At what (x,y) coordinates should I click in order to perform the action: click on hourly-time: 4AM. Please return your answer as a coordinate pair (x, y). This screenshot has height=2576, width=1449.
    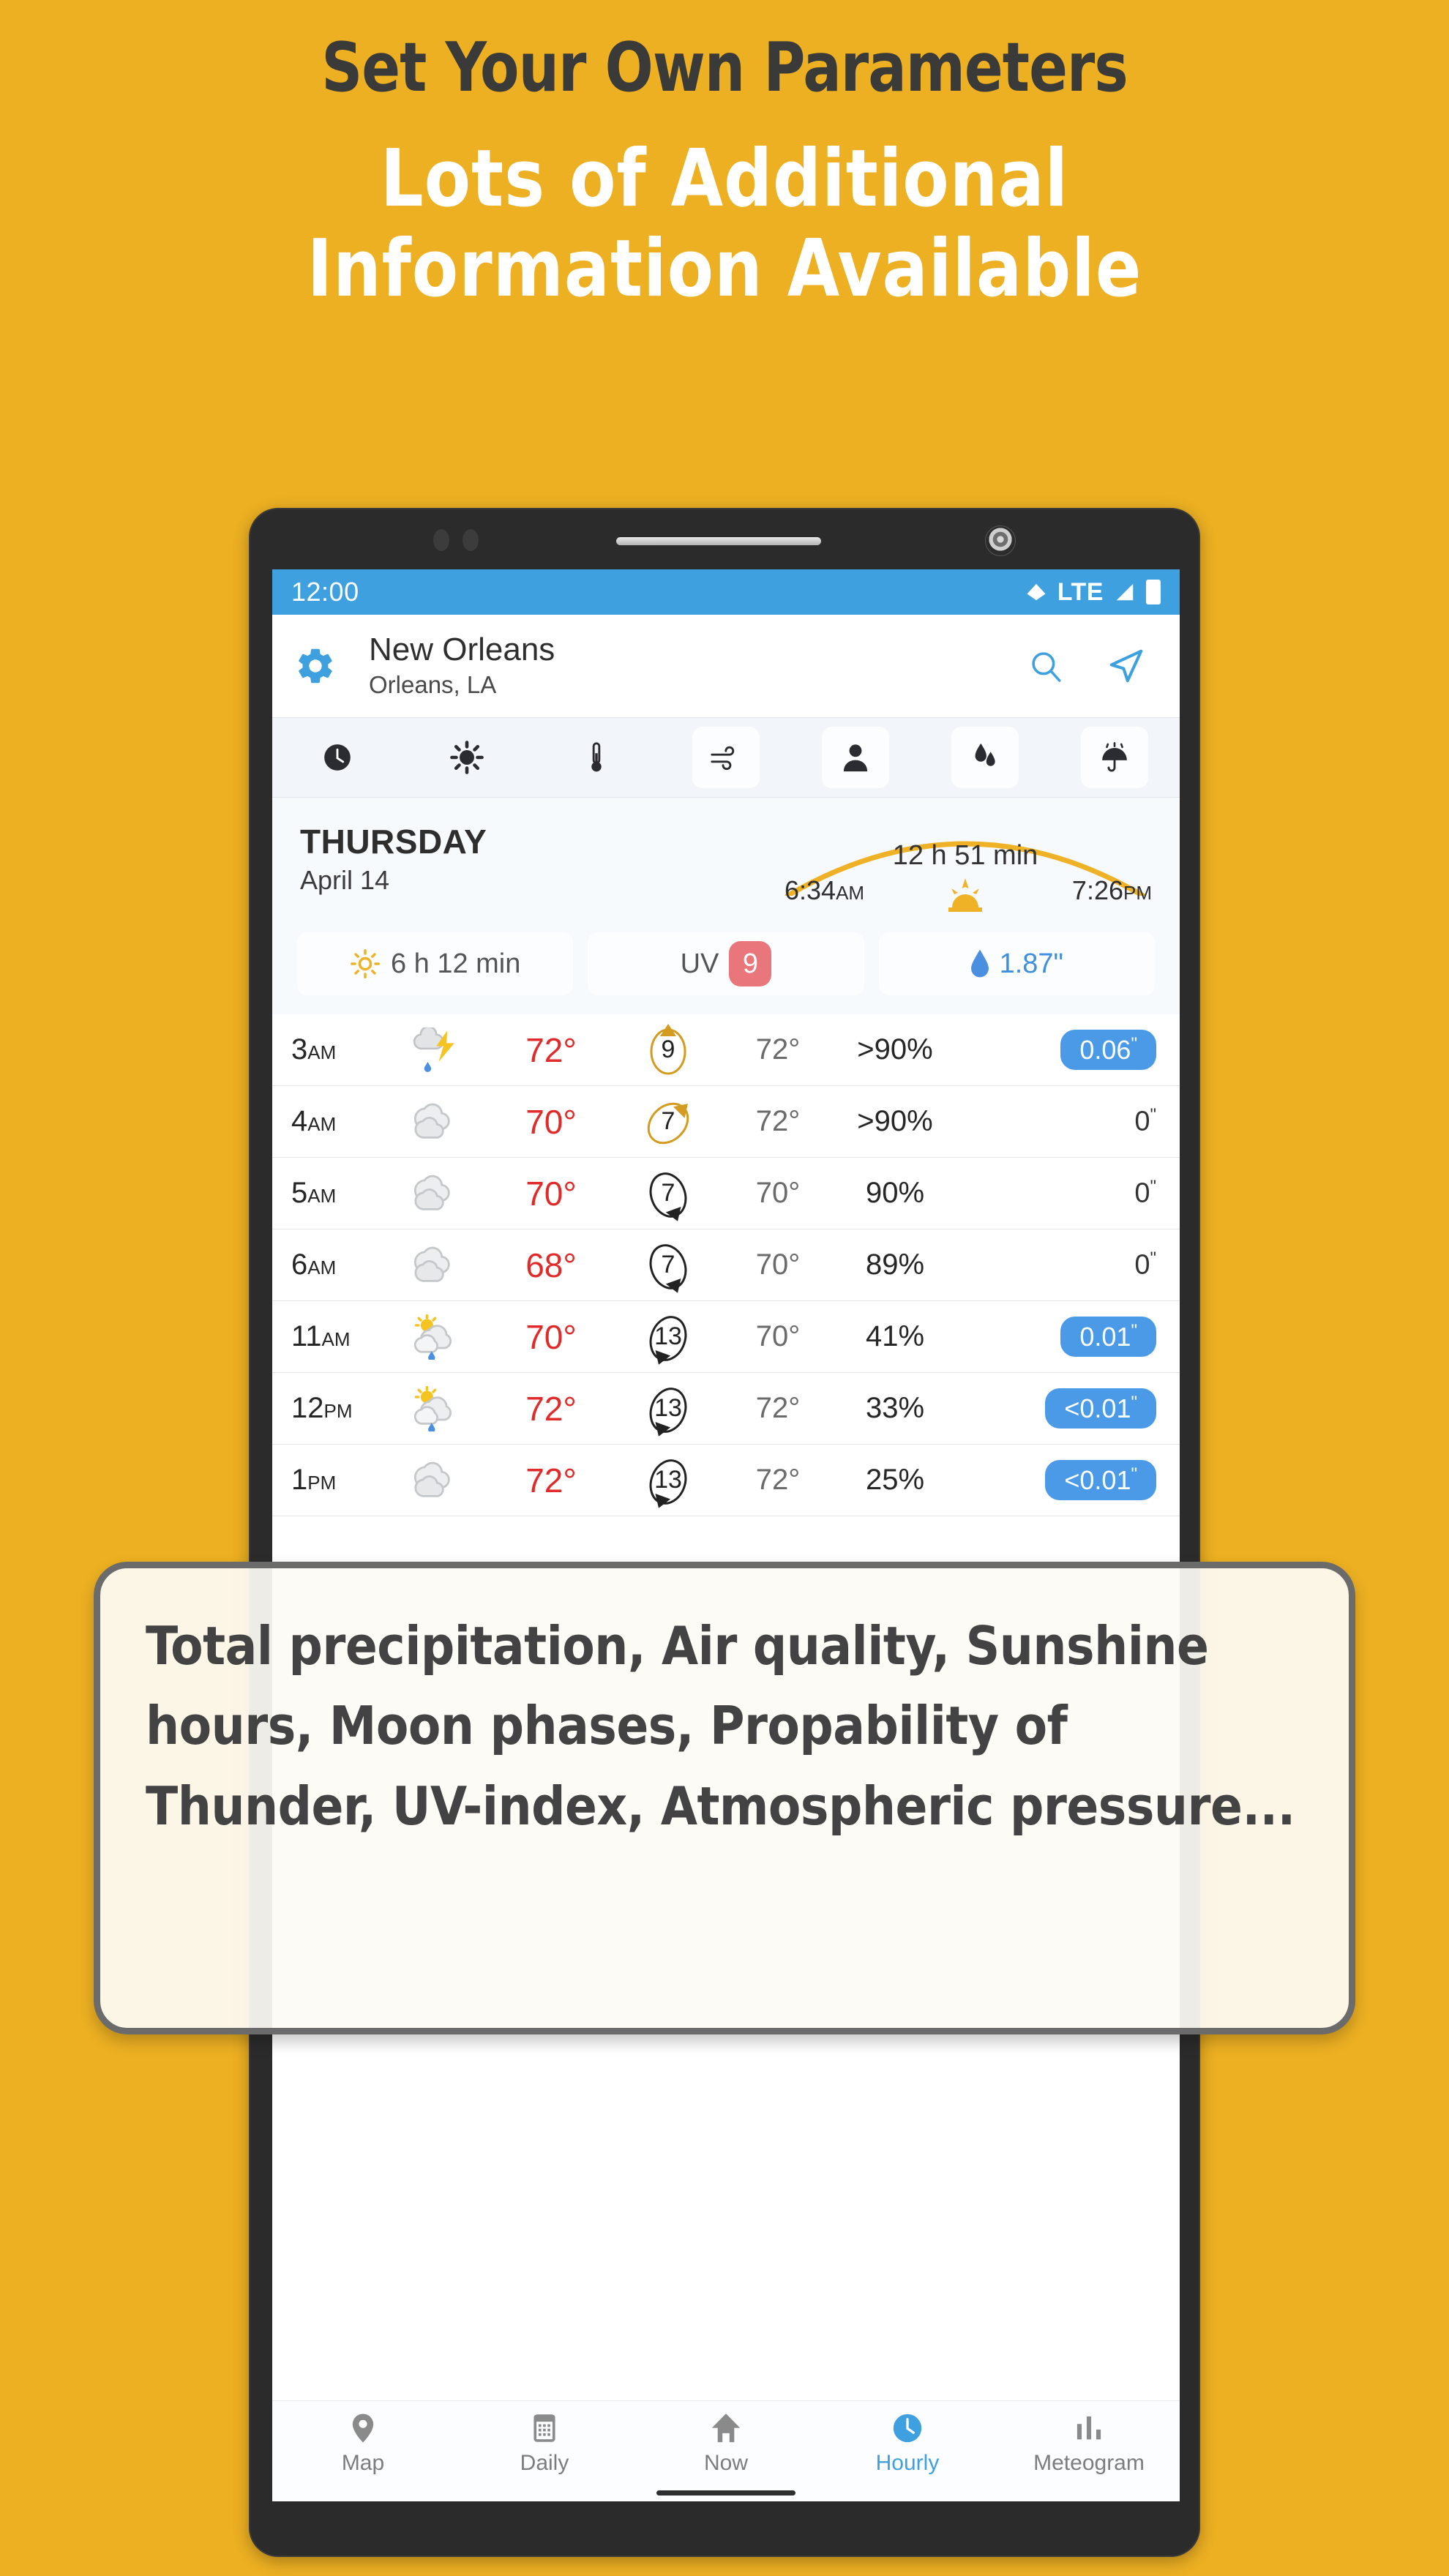
    Looking at the image, I should click on (314, 1121).